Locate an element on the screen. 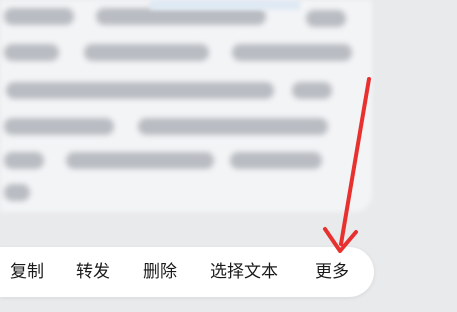  menu-item-forward: 转发 is located at coordinates (93, 272).